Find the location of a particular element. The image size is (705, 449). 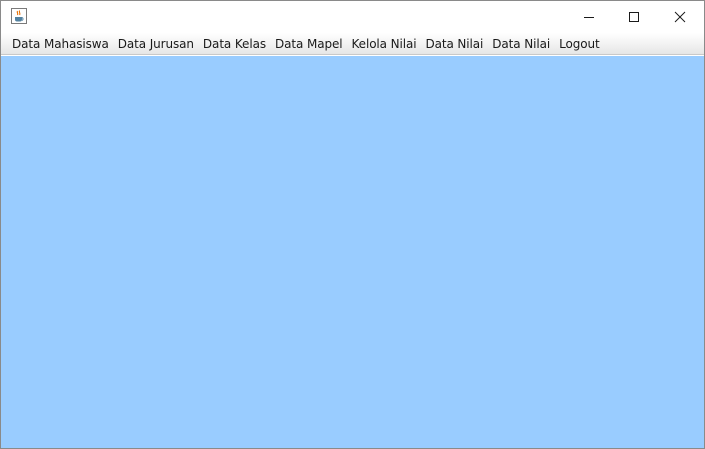

menu-data-mahasiswa: Data Mahasiswa is located at coordinates (60, 44).